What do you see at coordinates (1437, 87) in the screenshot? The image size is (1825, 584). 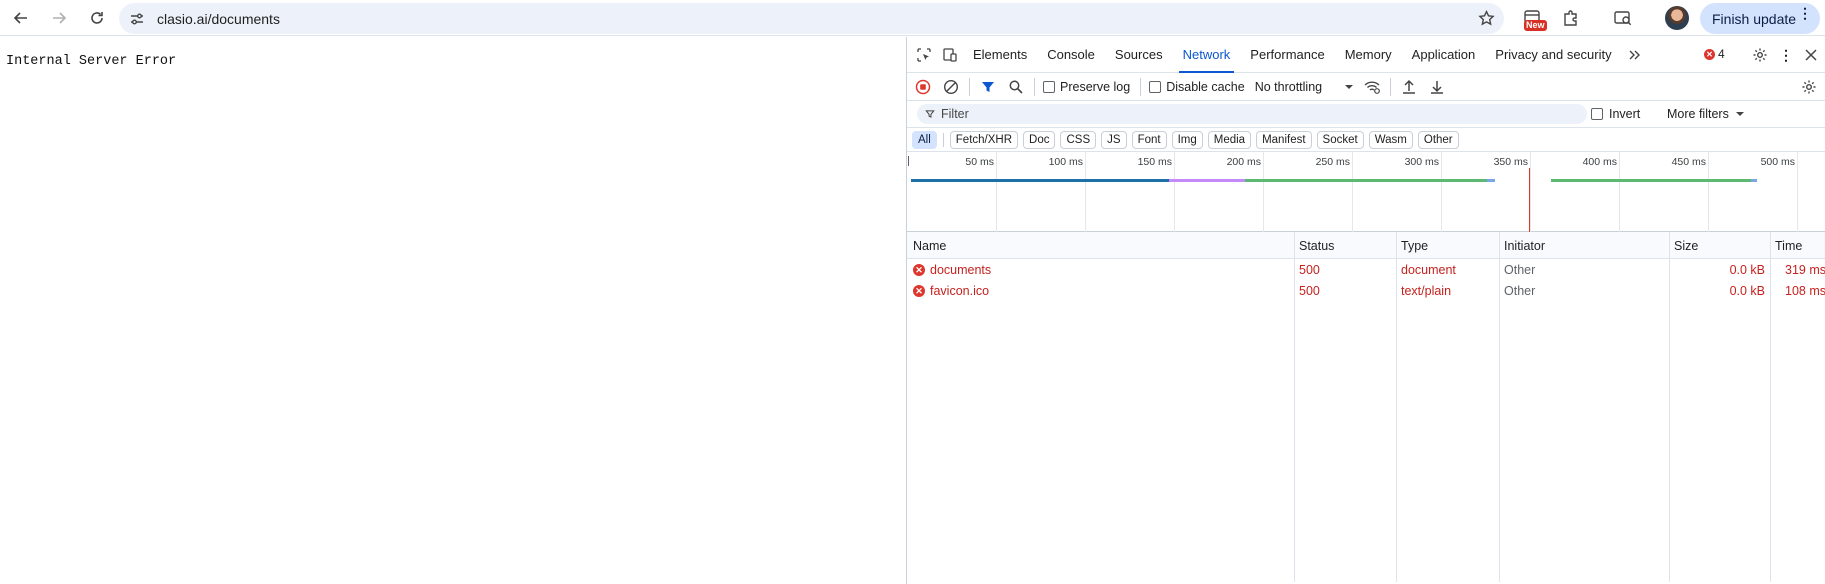 I see `export-har-icon` at bounding box center [1437, 87].